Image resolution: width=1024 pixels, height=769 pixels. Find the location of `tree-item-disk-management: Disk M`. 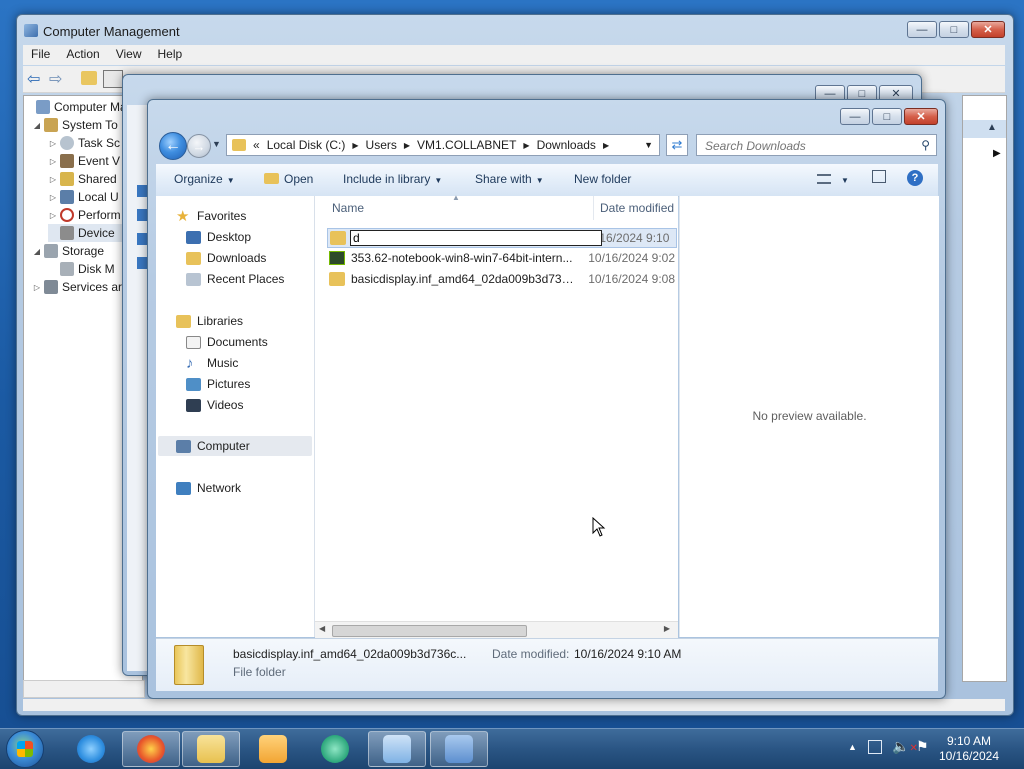

tree-item-disk-management: Disk M is located at coordinates (81, 269).